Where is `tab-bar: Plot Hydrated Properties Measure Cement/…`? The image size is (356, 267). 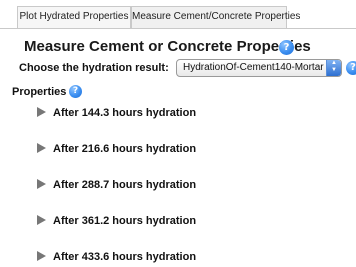 tab-bar: Plot Hydrated Properties Measure Cement/… is located at coordinates (178, 14).